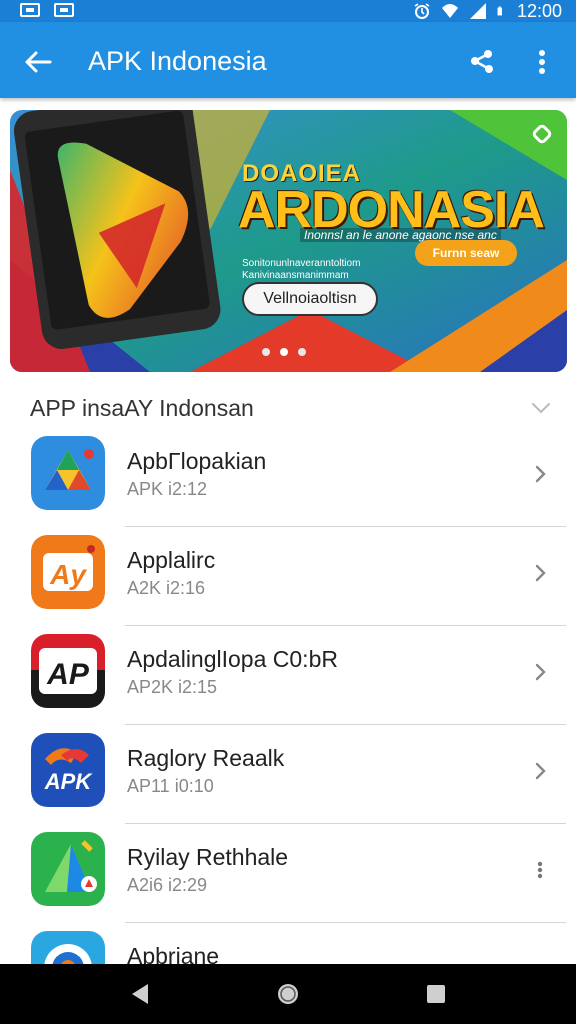  Describe the element at coordinates (539, 10) in the screenshot. I see `status-time: 12:00` at that location.